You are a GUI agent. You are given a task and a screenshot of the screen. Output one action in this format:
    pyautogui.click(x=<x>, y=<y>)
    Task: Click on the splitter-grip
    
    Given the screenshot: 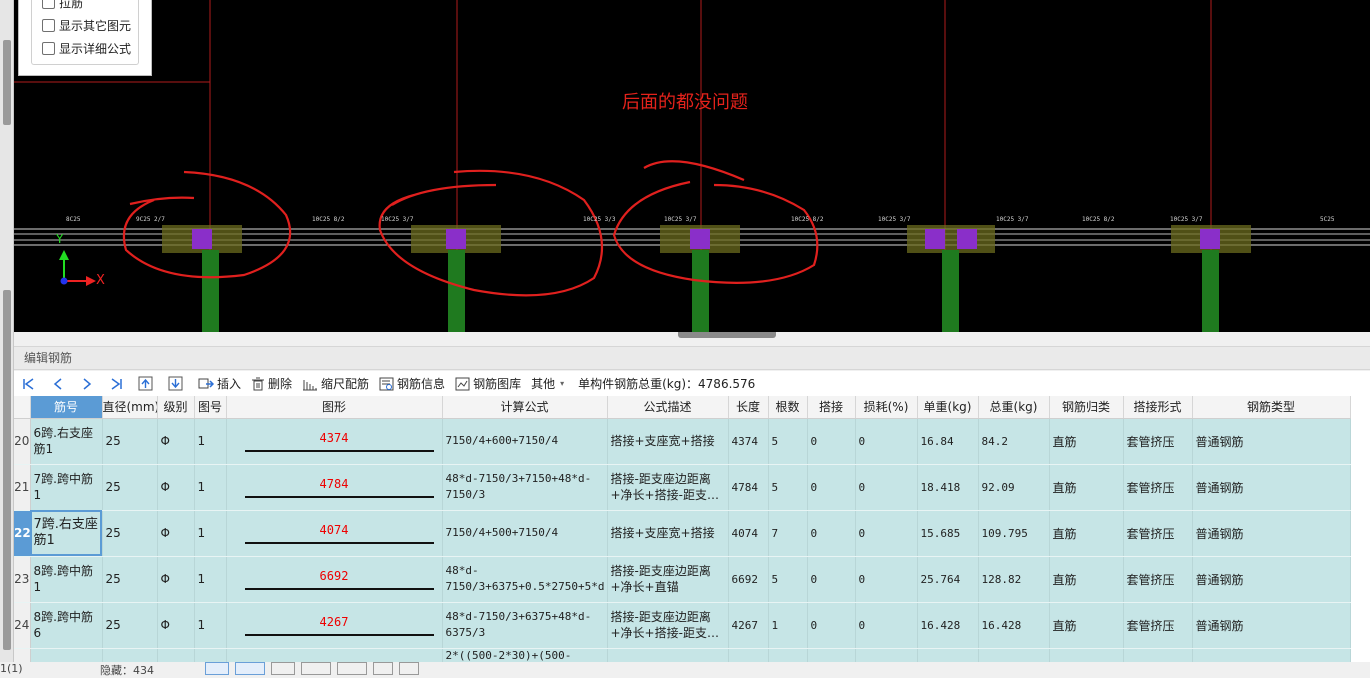 What is the action you would take?
    pyautogui.click(x=727, y=335)
    